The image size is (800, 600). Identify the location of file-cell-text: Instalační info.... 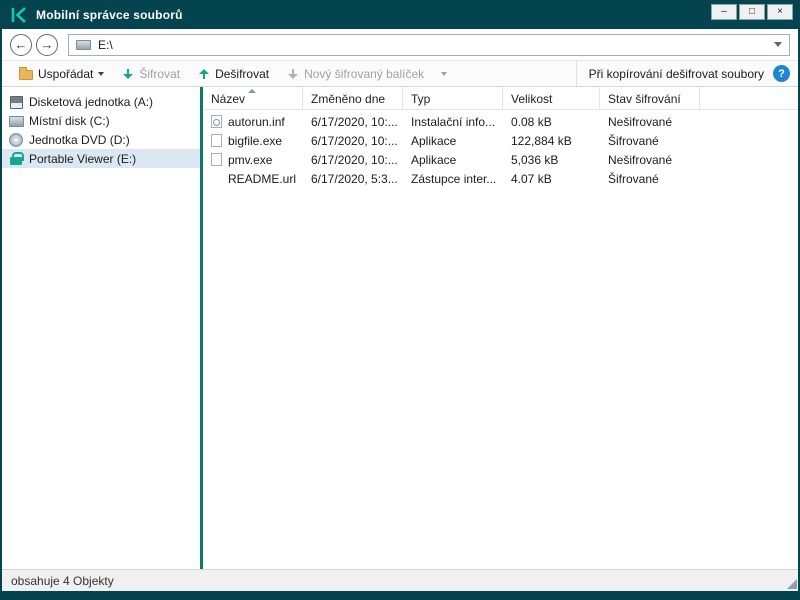
(453, 121).